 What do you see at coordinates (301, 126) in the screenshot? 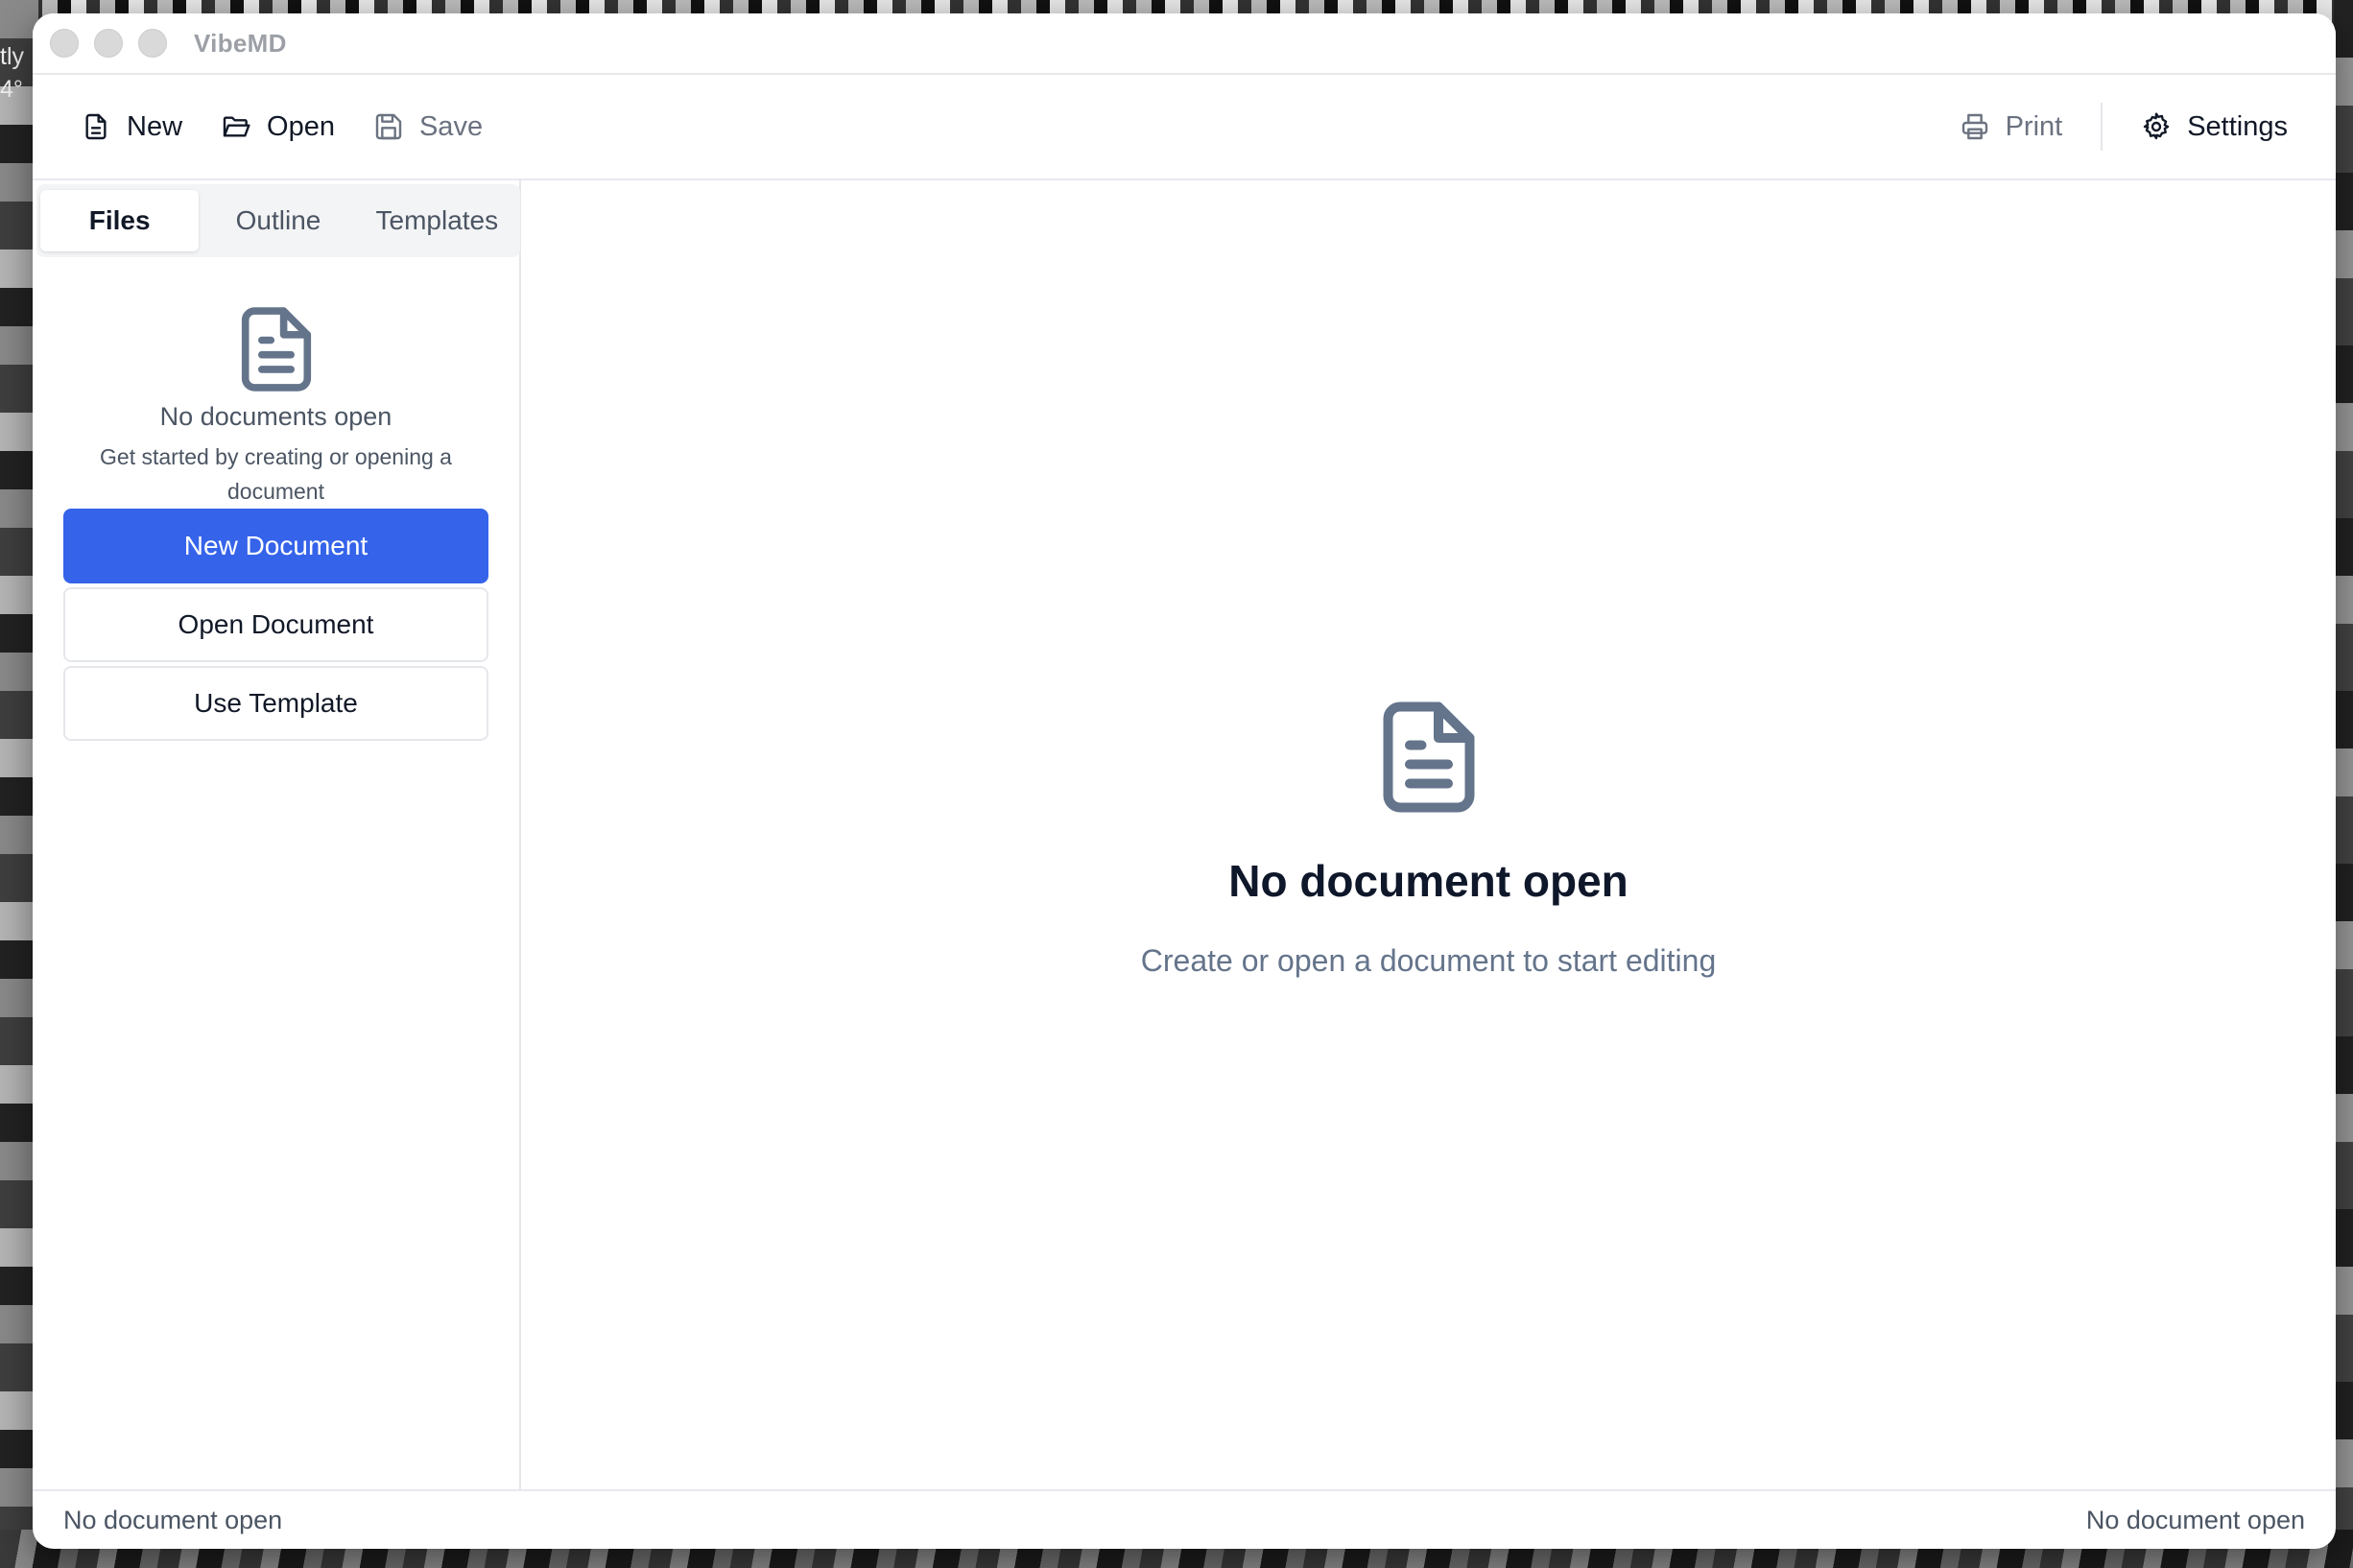
I see `open-button-label: Open` at bounding box center [301, 126].